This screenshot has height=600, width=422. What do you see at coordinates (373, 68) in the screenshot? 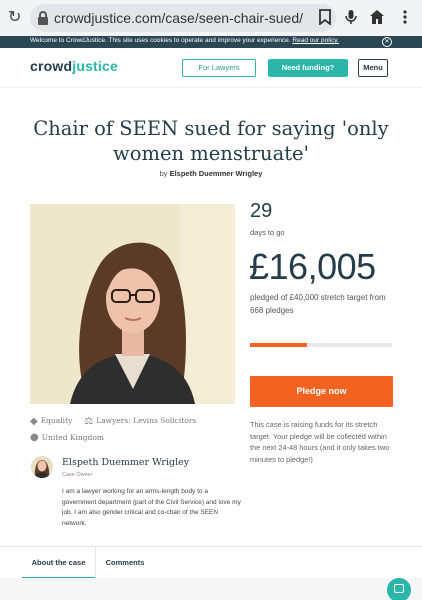
I see `menu-button: Menu` at bounding box center [373, 68].